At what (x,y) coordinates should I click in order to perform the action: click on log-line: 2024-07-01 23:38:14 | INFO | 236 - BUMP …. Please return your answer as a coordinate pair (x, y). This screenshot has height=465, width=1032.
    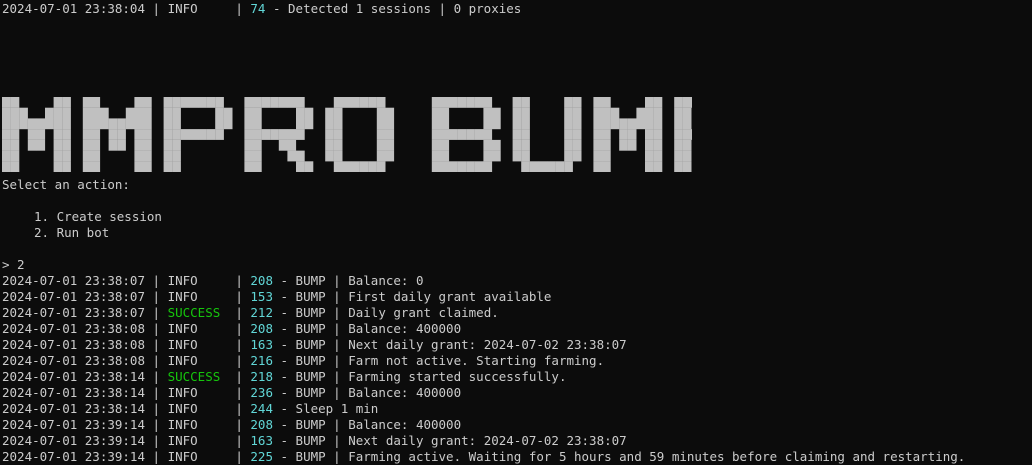
    Looking at the image, I should click on (232, 392).